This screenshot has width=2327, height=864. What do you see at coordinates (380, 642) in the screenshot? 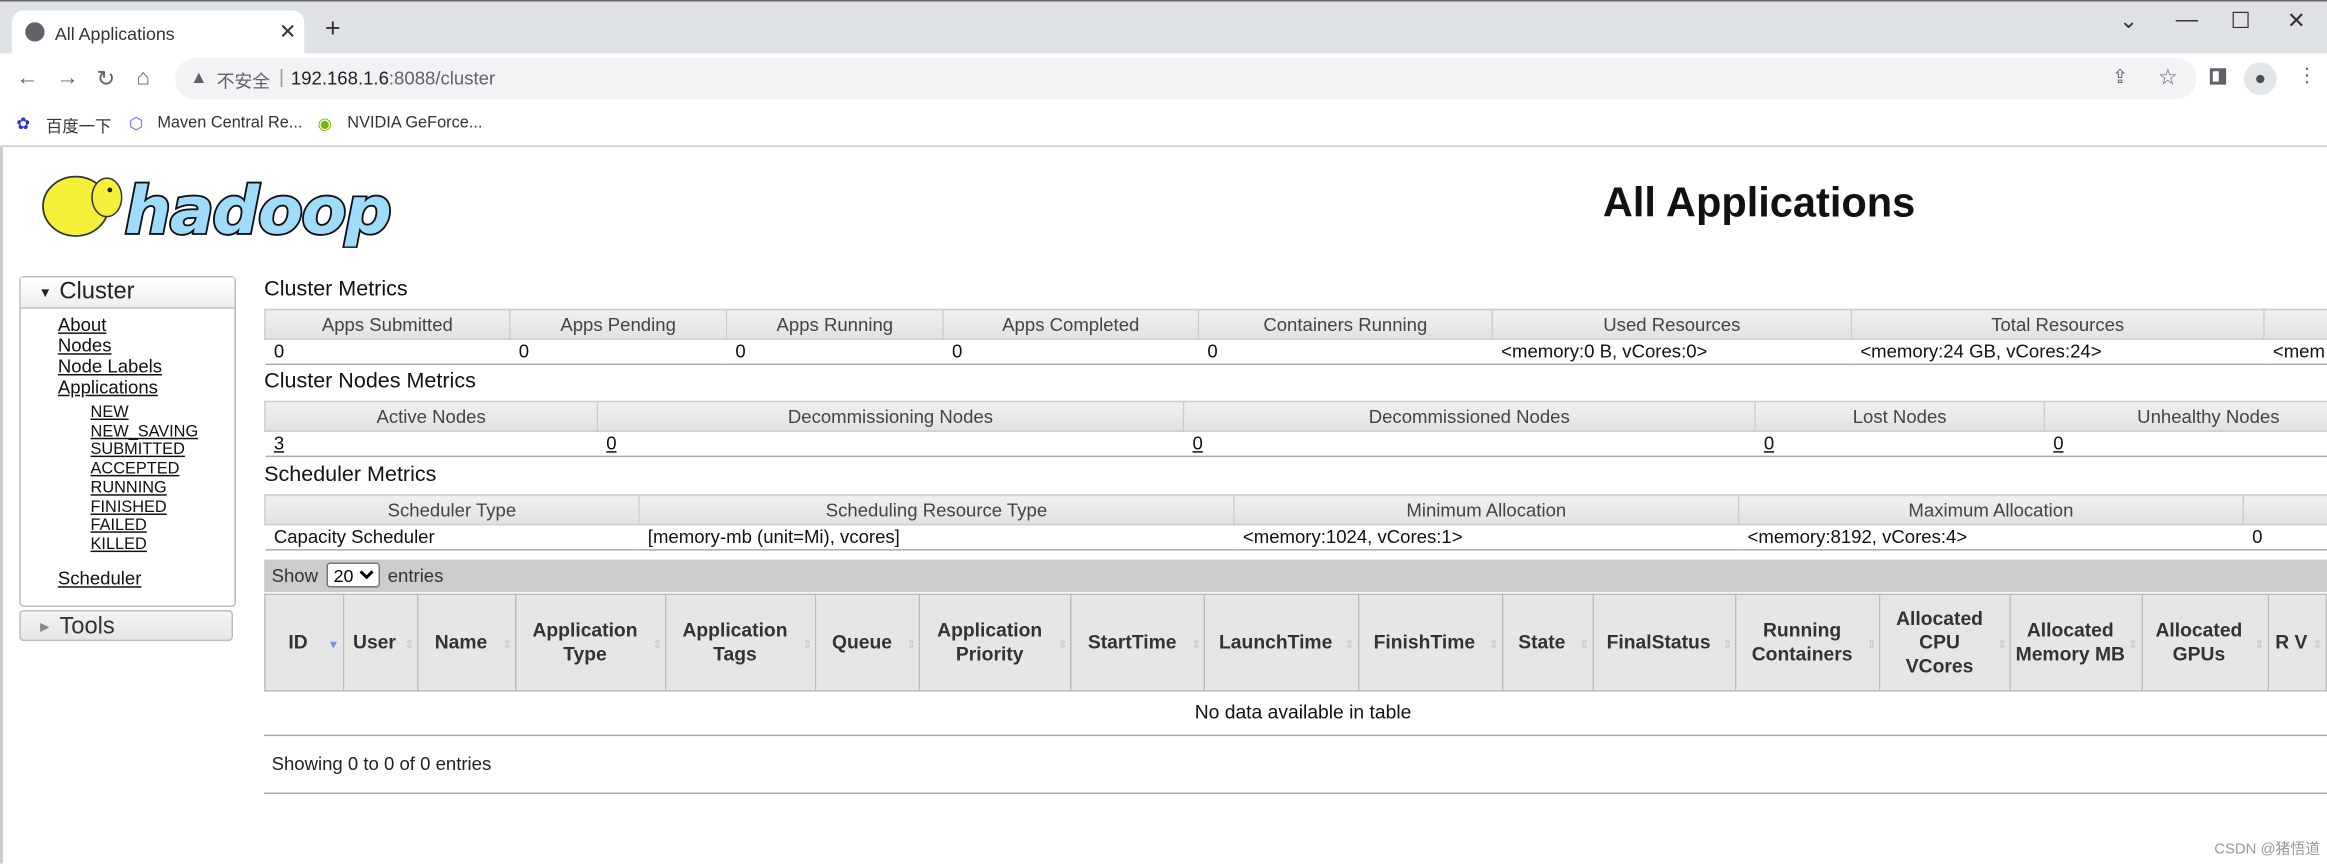
I see `column-header-user: User ⇕` at bounding box center [380, 642].